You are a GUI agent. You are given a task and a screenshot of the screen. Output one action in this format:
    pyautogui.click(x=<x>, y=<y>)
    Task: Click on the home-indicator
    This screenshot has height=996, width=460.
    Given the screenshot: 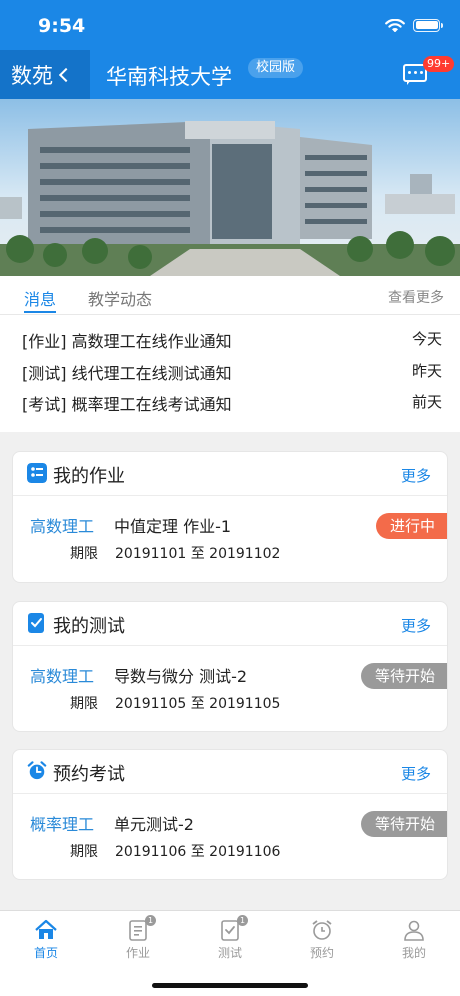 What is the action you would take?
    pyautogui.click(x=230, y=985)
    